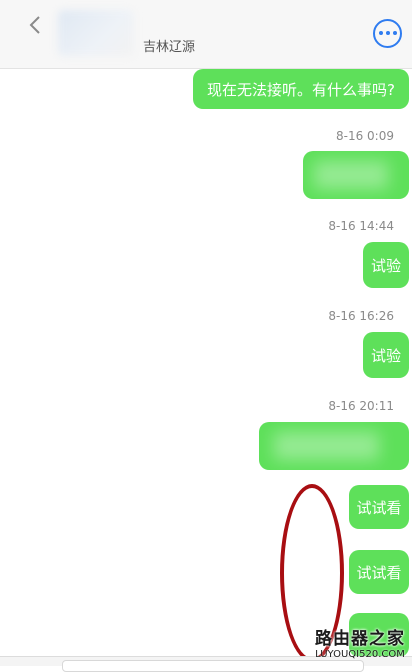 The image size is (412, 672). I want to click on watermark-title: 路由器之家, so click(360, 639).